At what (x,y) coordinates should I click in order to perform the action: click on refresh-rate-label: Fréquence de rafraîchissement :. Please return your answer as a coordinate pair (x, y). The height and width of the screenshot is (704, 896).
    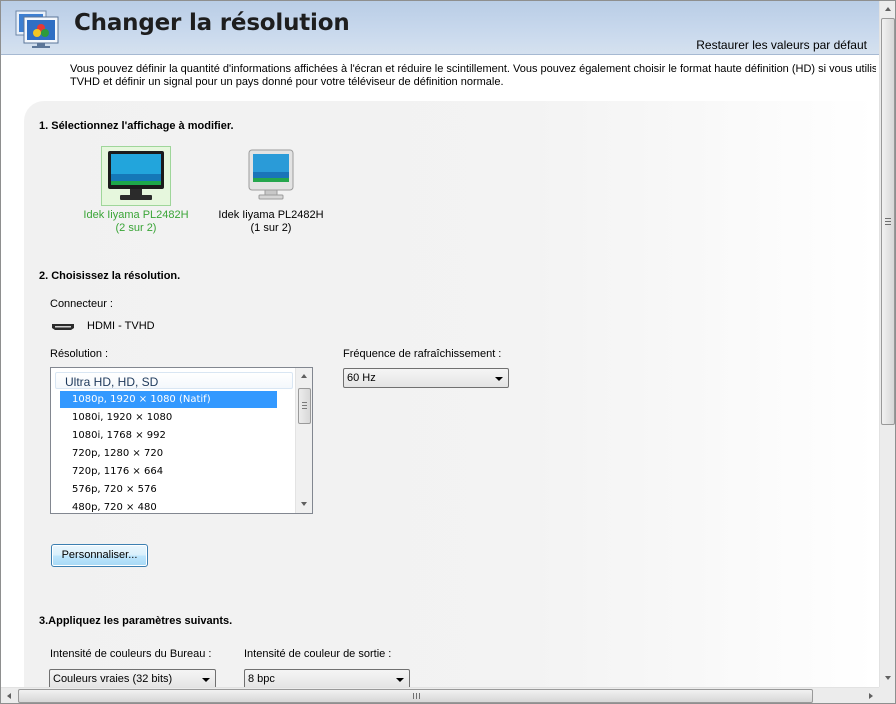
    Looking at the image, I should click on (422, 354).